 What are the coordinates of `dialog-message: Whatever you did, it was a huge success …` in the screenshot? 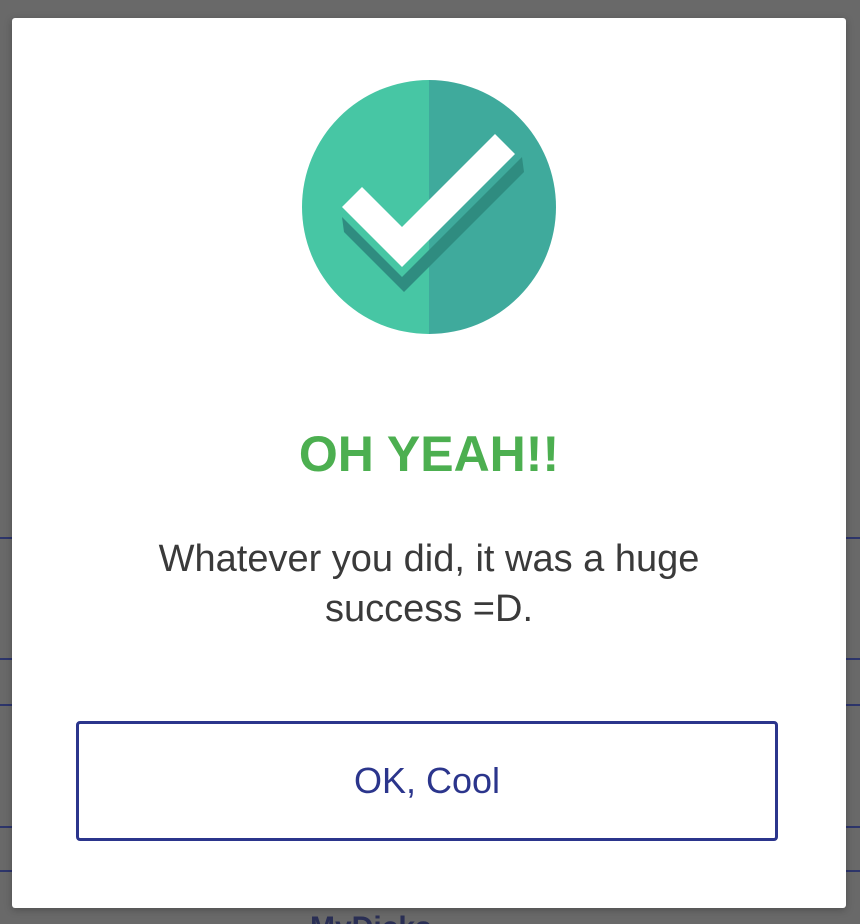 It's located at (429, 584).